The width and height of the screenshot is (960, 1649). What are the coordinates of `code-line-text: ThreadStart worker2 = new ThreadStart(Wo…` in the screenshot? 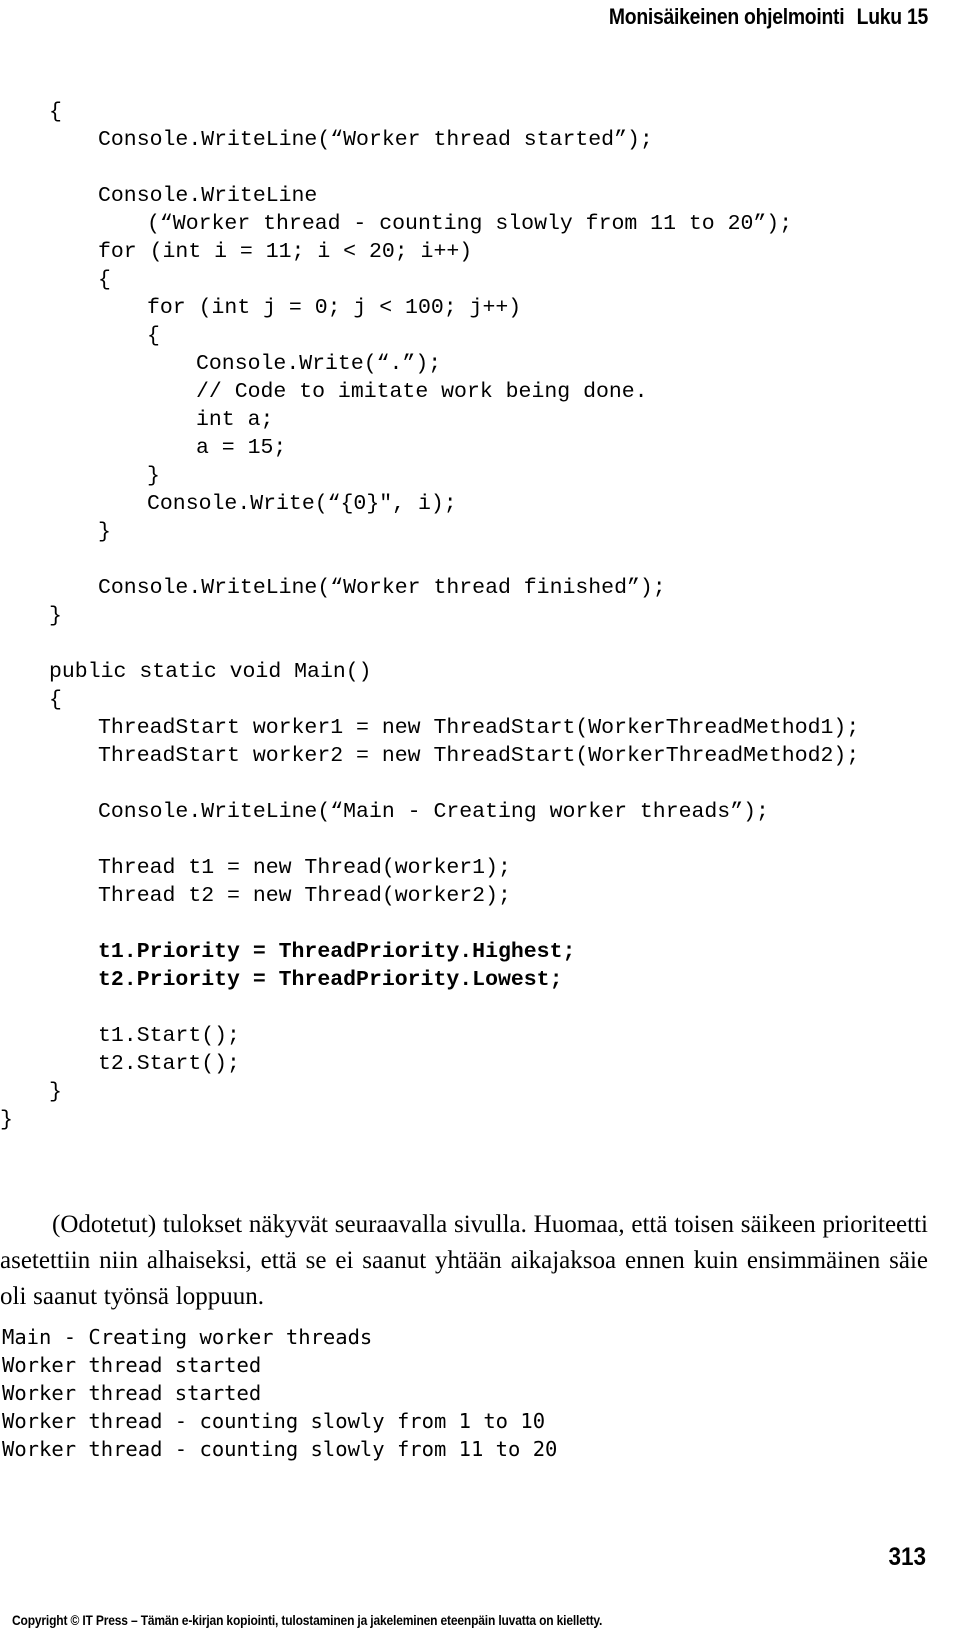 It's located at (479, 755).